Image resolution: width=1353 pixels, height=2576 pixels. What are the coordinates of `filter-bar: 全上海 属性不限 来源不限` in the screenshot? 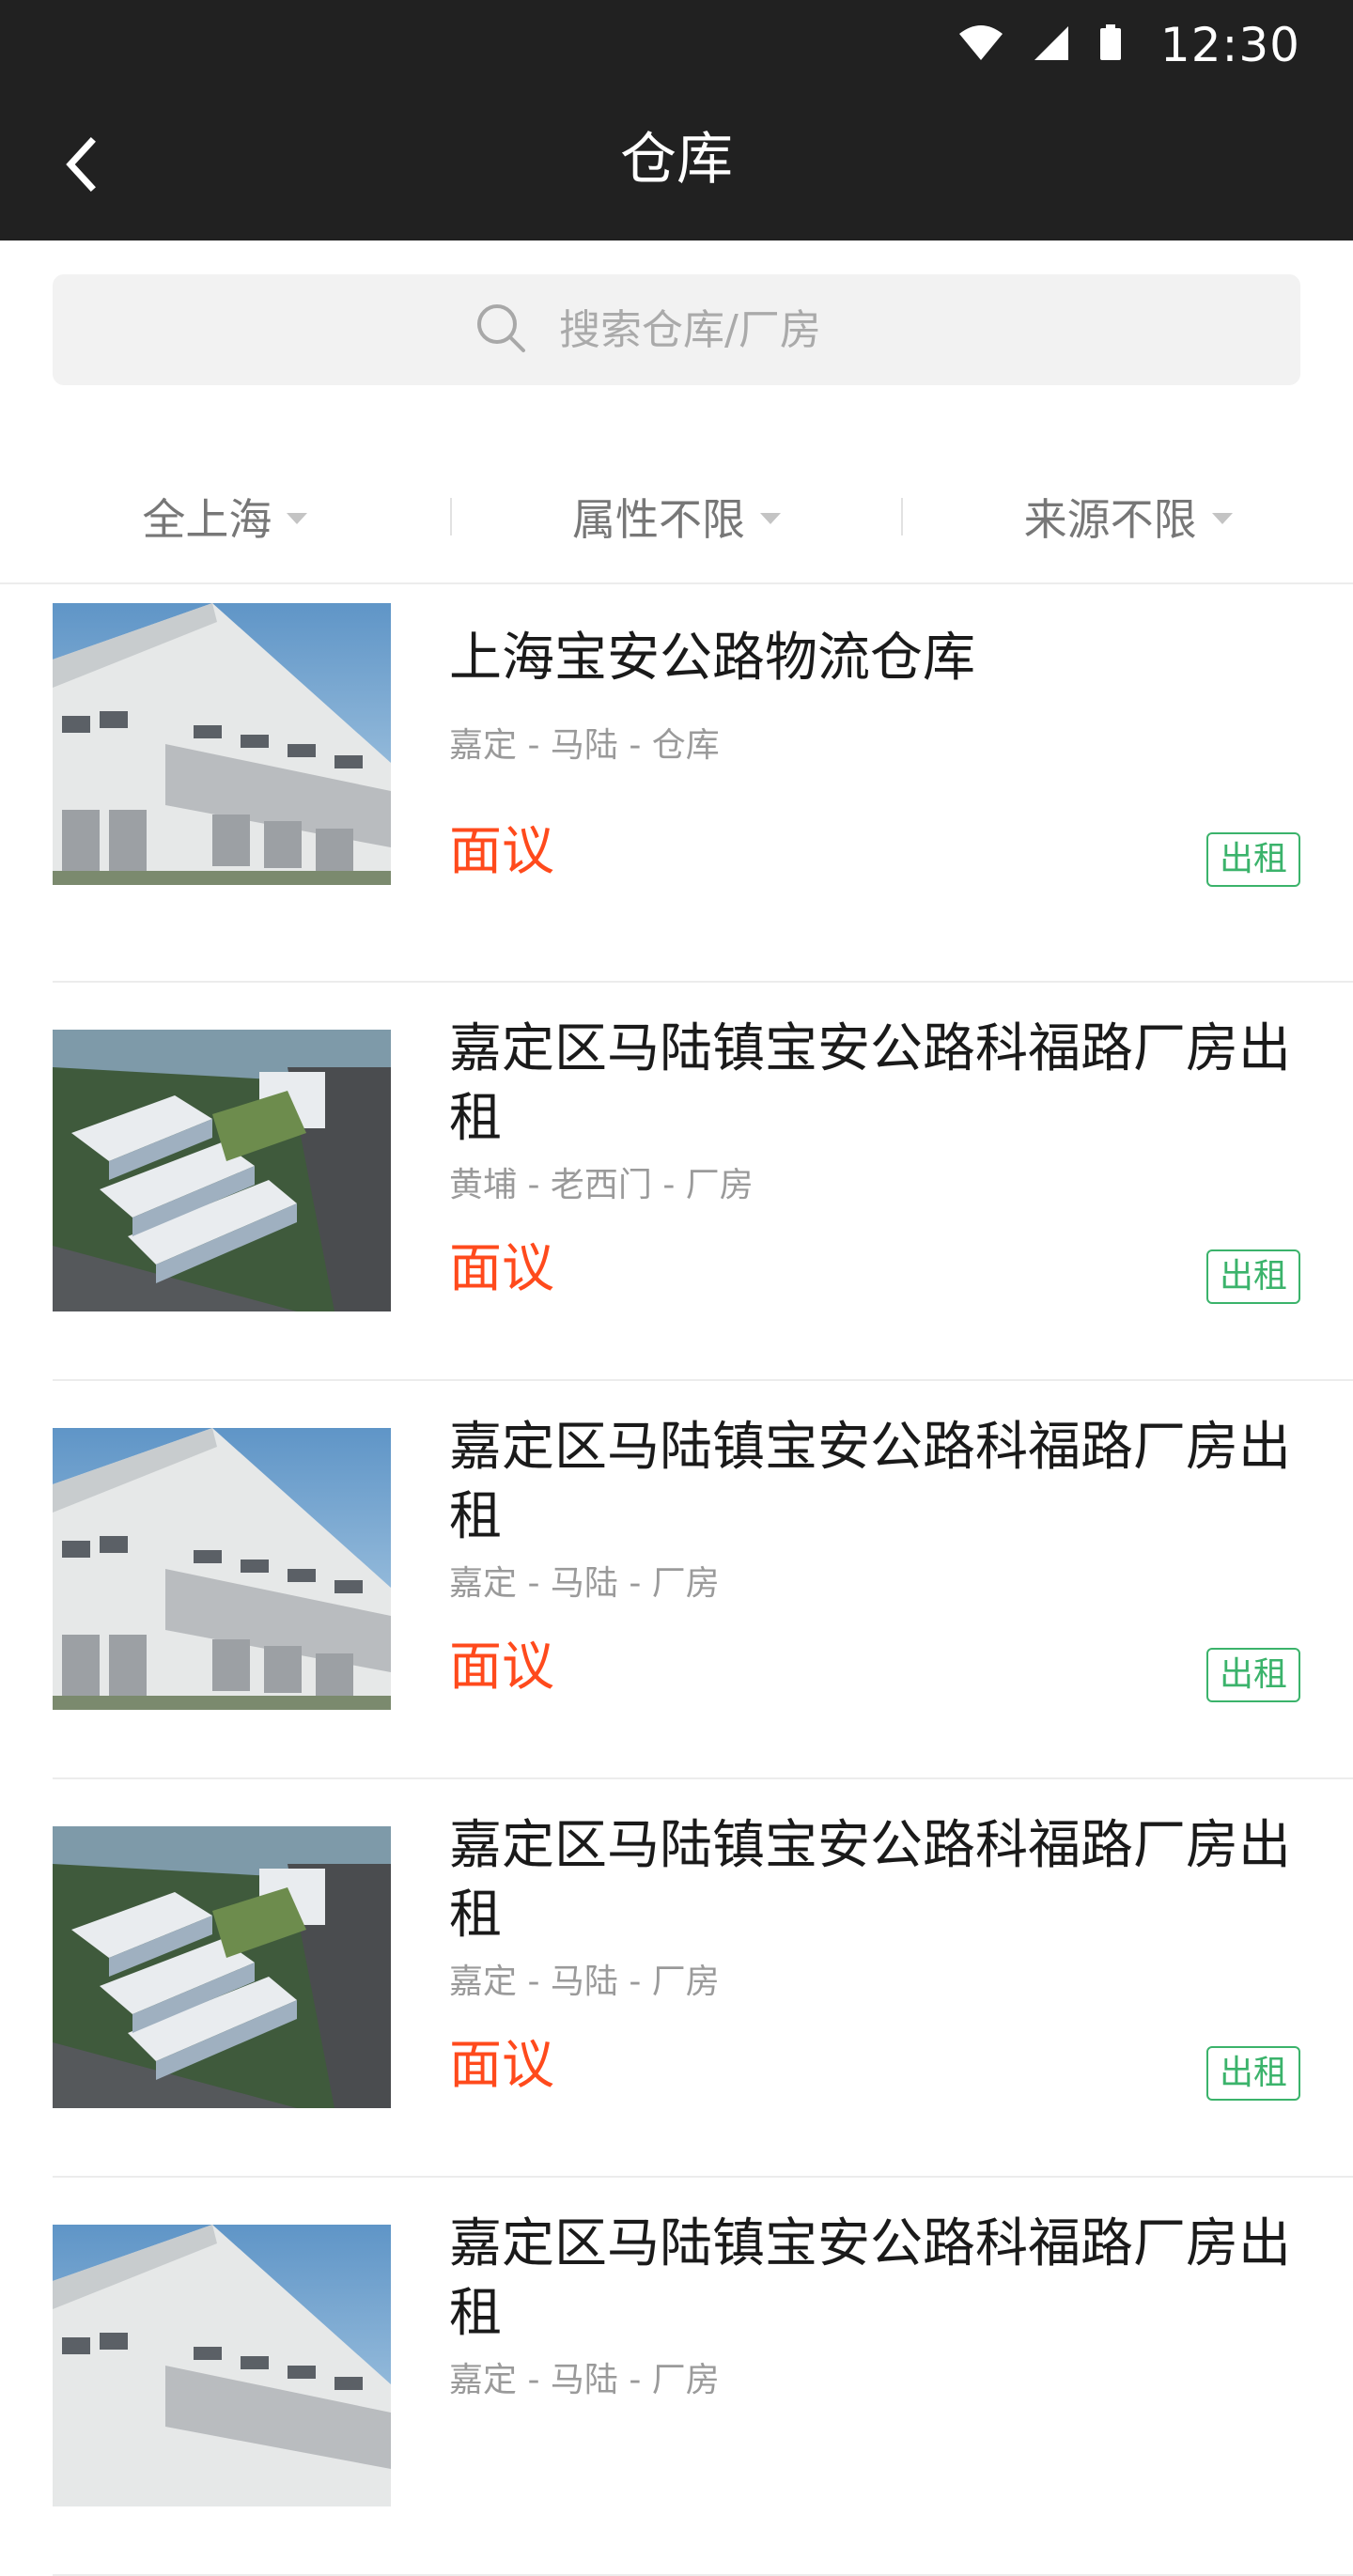 It's located at (676, 516).